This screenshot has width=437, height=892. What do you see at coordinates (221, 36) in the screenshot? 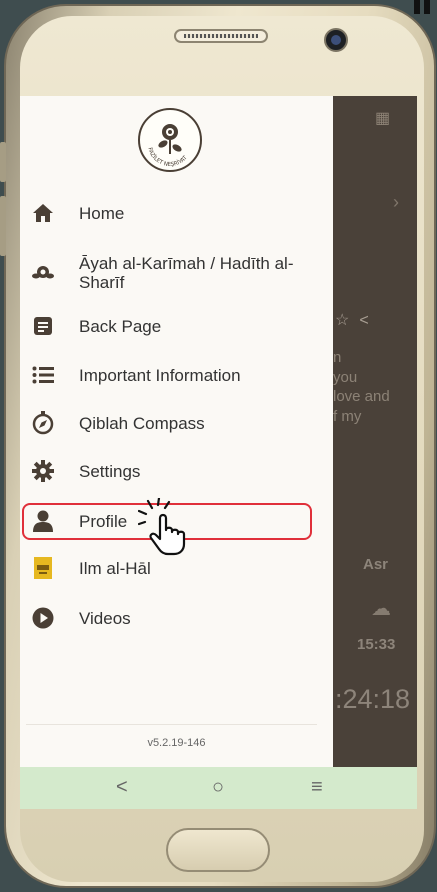
I see `earpiece-speaker` at bounding box center [221, 36].